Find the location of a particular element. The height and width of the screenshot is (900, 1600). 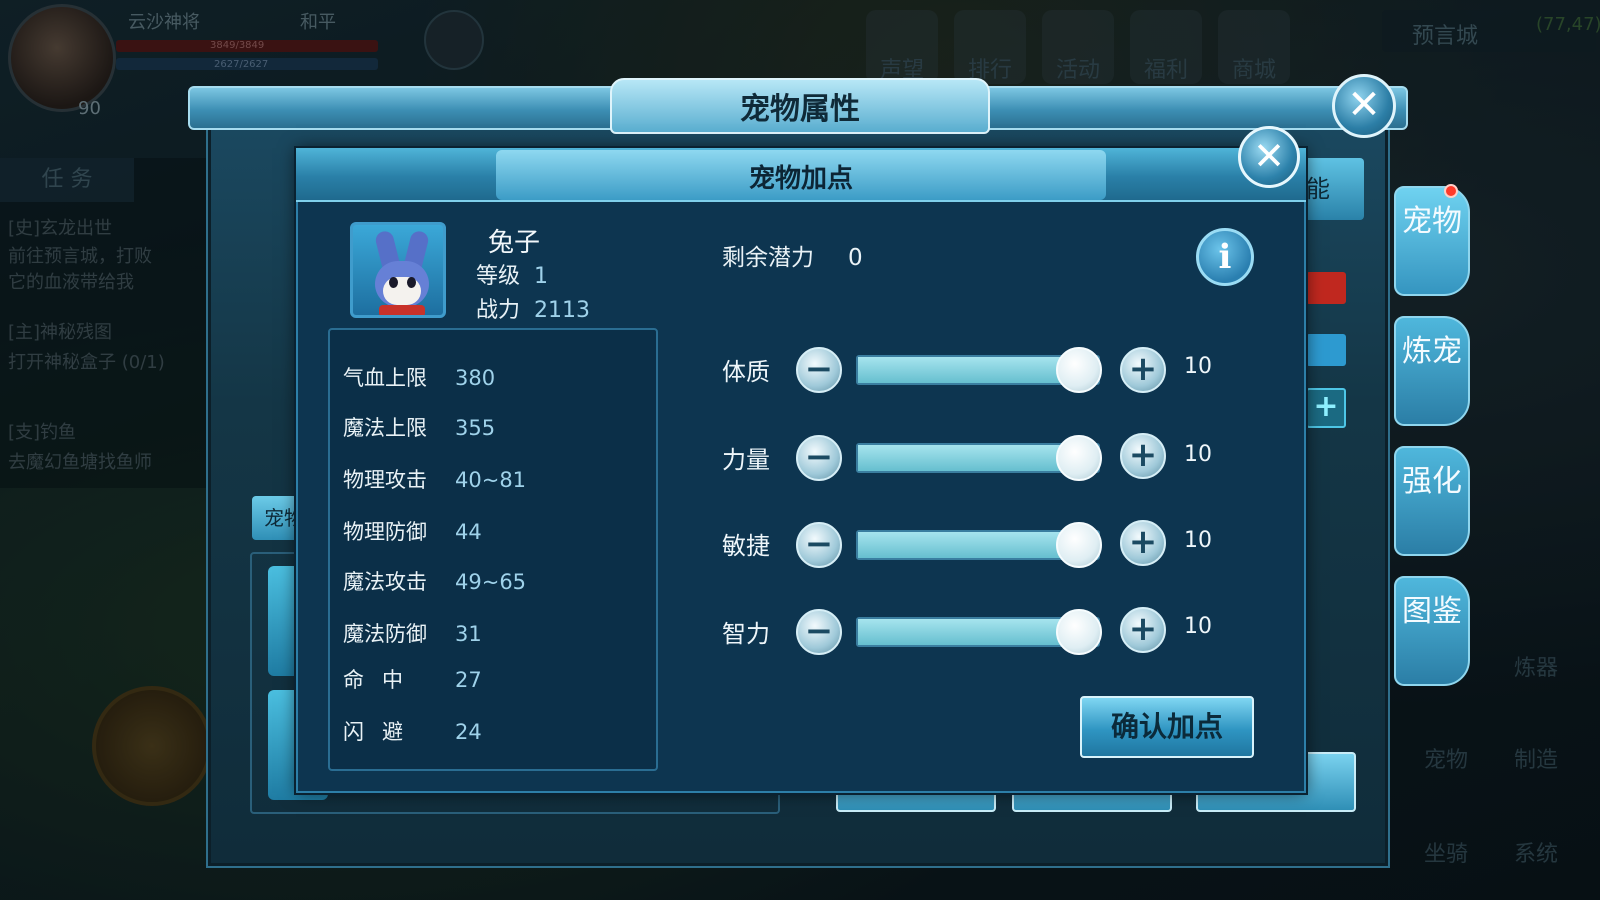

stat-row-magic-defense: 魔法防御 31 is located at coordinates (412, 633).